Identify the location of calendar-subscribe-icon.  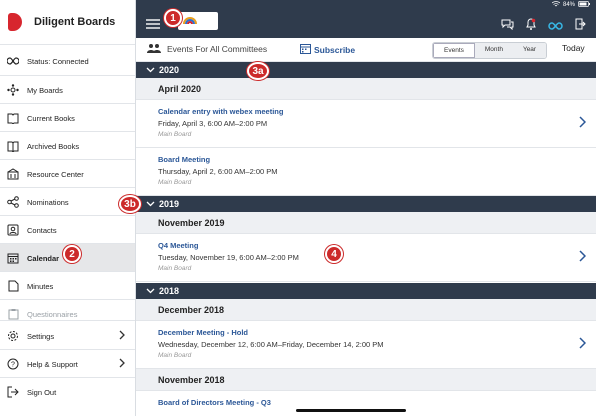
(305, 49).